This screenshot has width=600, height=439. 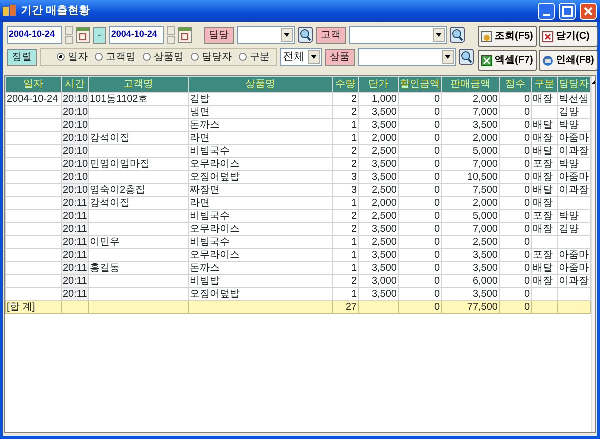 What do you see at coordinates (56, 11) in the screenshot?
I see `window-title: 기간 매출현황` at bounding box center [56, 11].